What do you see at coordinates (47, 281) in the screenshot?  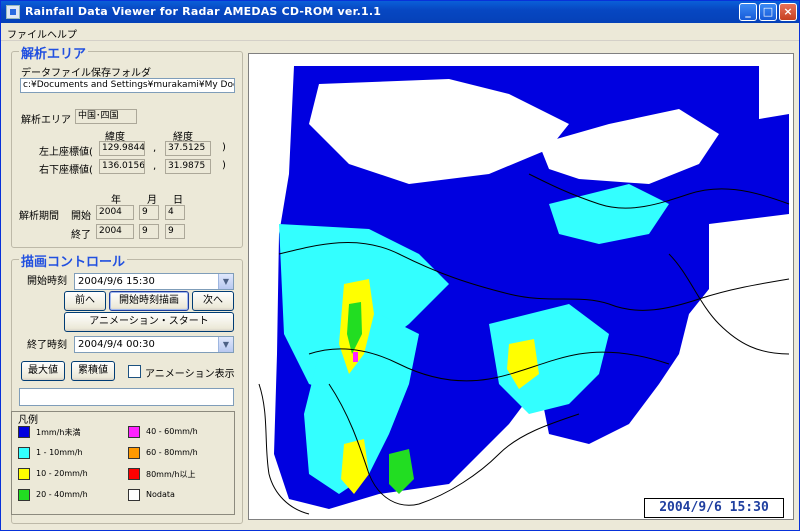 I see `start-time-label: 開始時刻` at bounding box center [47, 281].